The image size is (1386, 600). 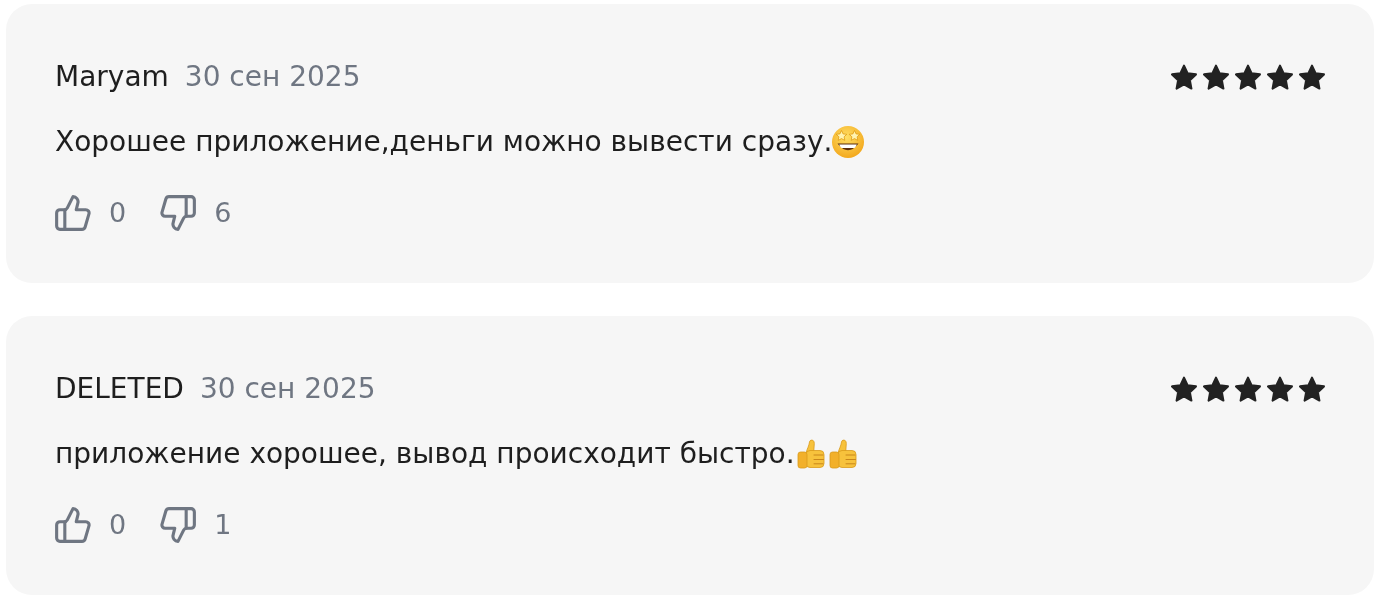 What do you see at coordinates (848, 142) in the screenshot?
I see `star-eyes-emoji-icon` at bounding box center [848, 142].